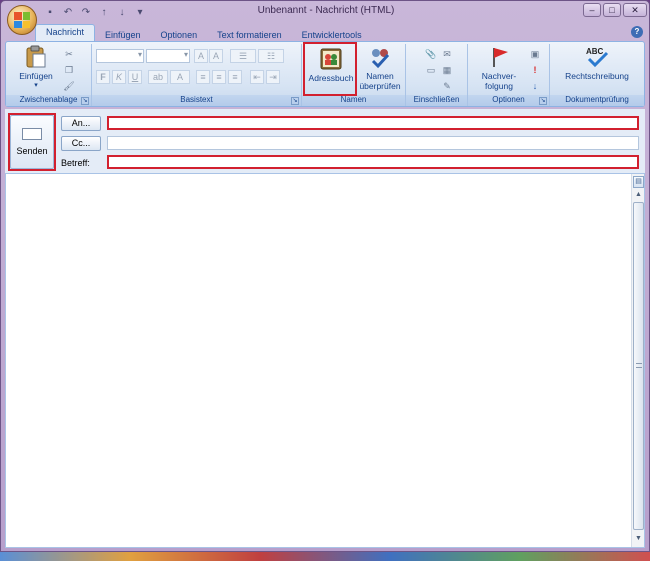 This screenshot has width=650, height=561. I want to click on underline-button: U, so click(135, 77).